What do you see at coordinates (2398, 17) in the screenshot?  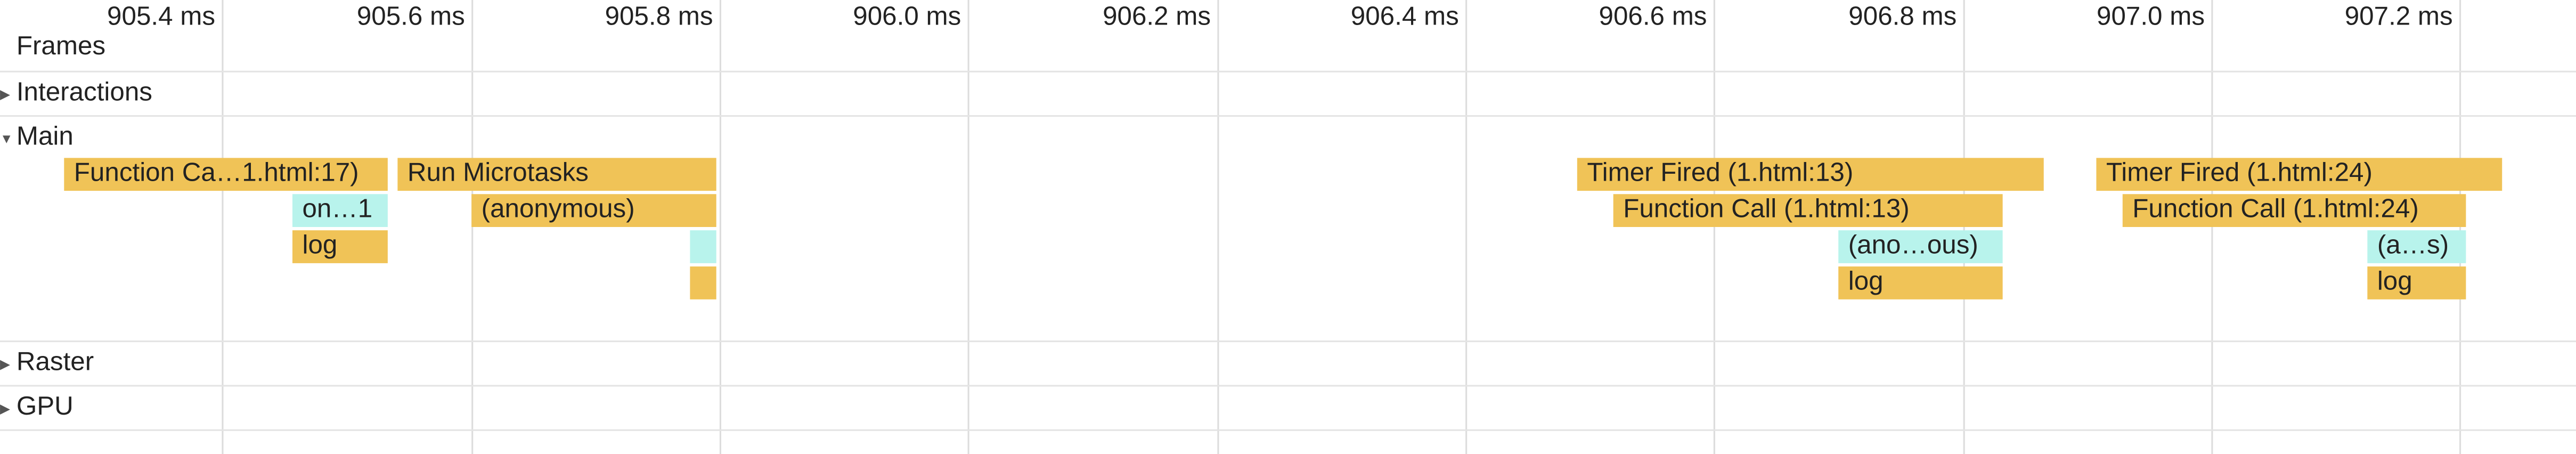 I see `time-tick: 907.2 ms` at bounding box center [2398, 17].